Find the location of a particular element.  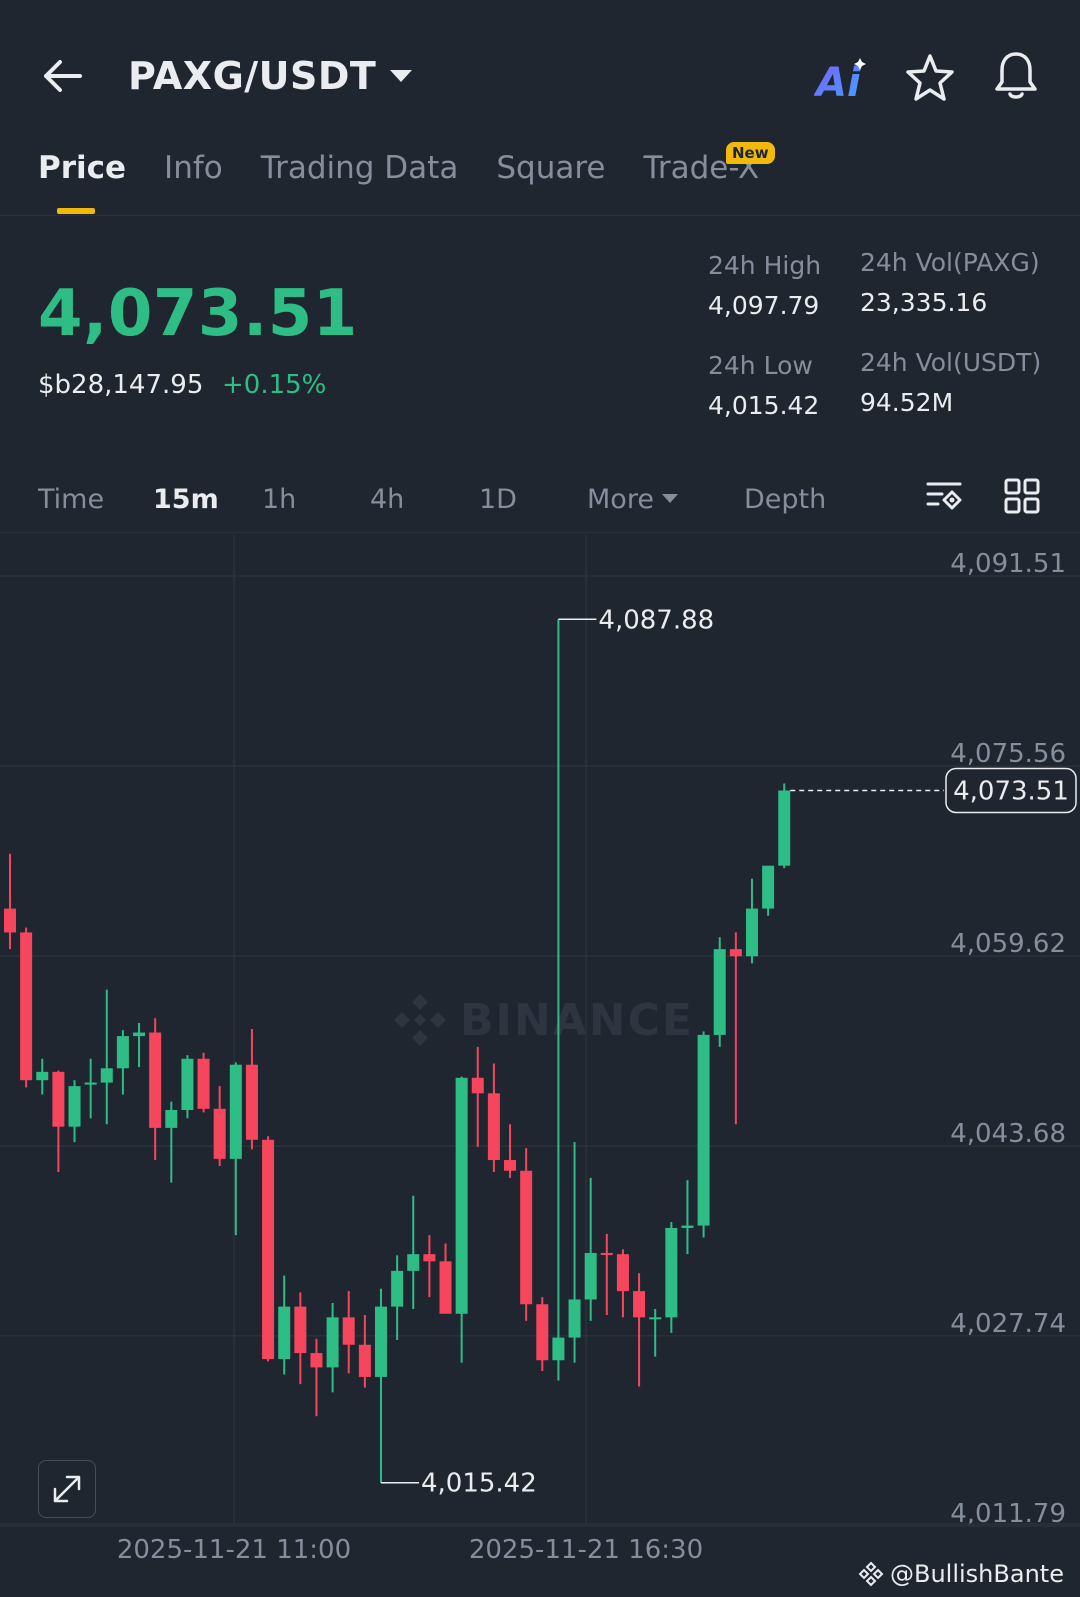

interval-15m: 15m is located at coordinates (186, 500).